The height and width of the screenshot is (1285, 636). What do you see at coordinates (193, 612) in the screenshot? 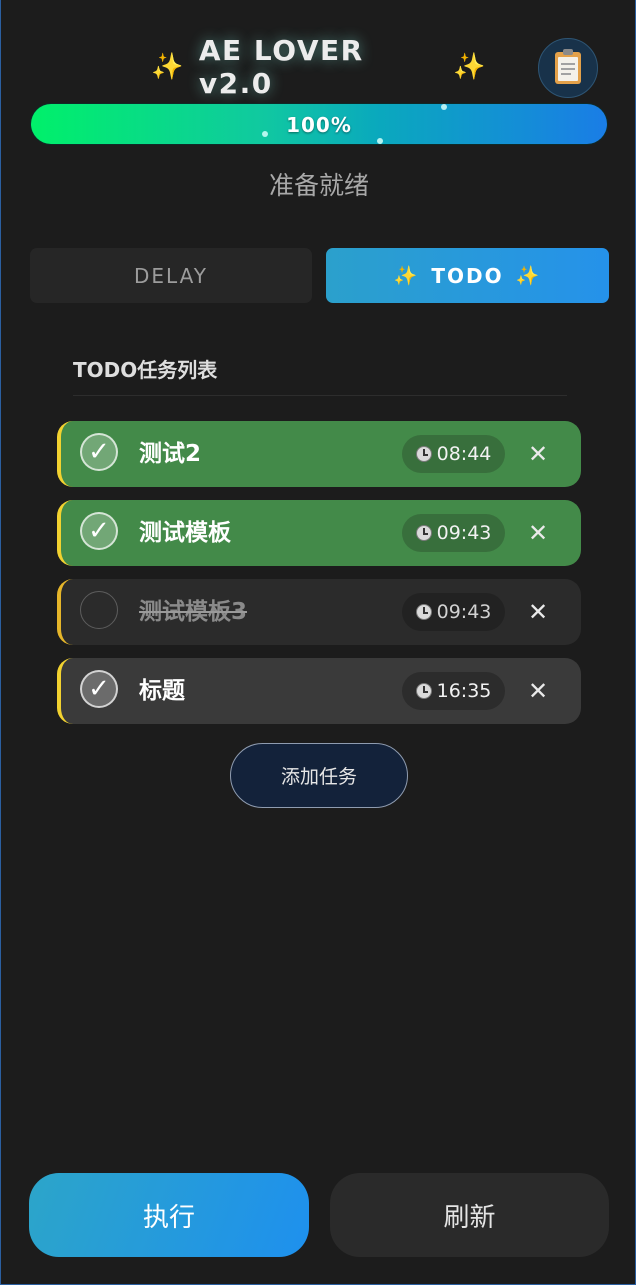
I see `todo-item-text: 测试模板3` at bounding box center [193, 612].